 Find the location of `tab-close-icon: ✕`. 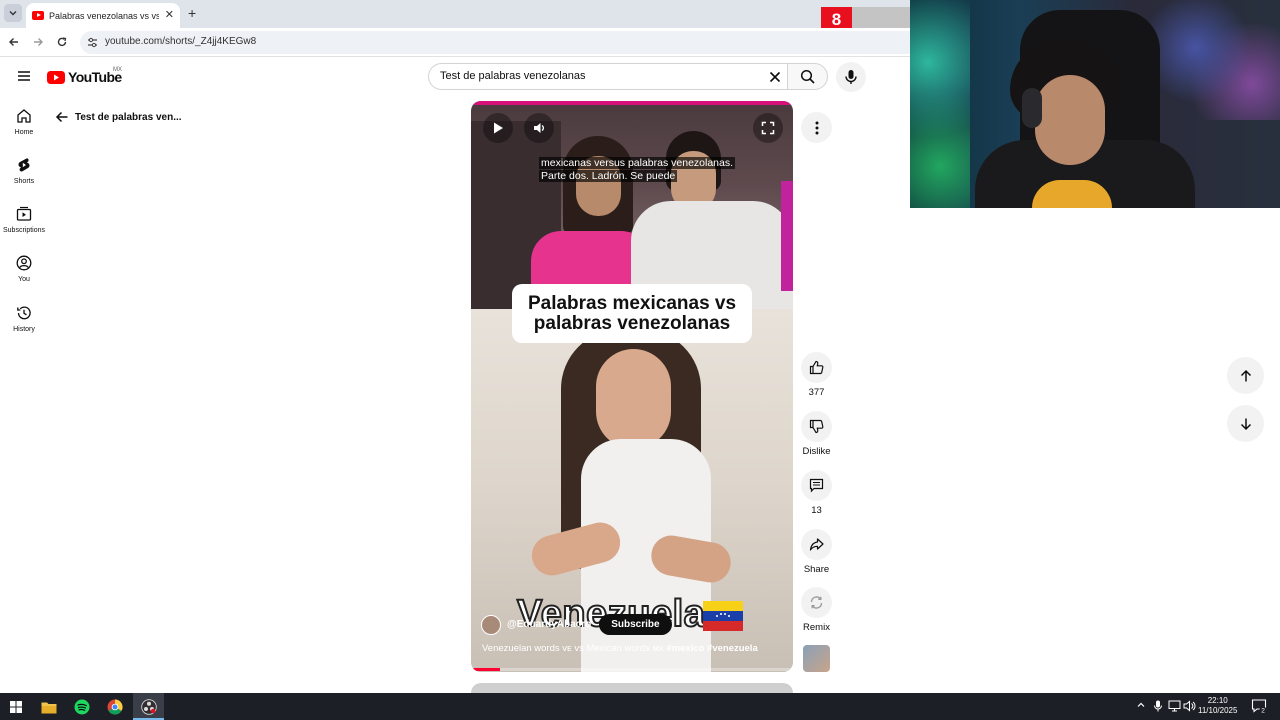

tab-close-icon: ✕ is located at coordinates (169, 14).